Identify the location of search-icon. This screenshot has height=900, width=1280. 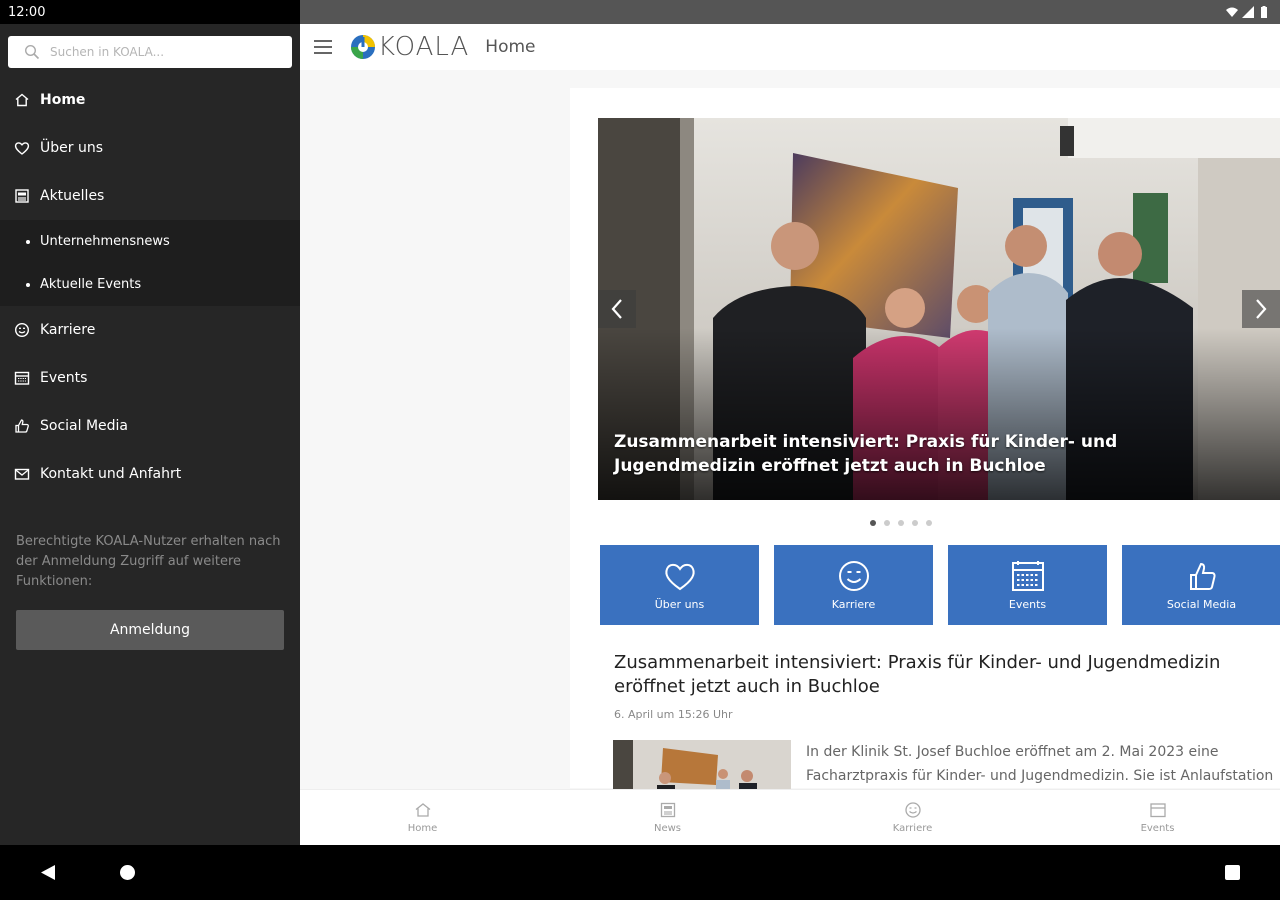
(32, 52).